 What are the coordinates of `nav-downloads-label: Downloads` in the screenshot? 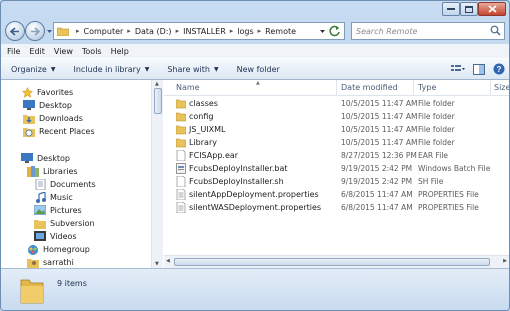 It's located at (61, 118).